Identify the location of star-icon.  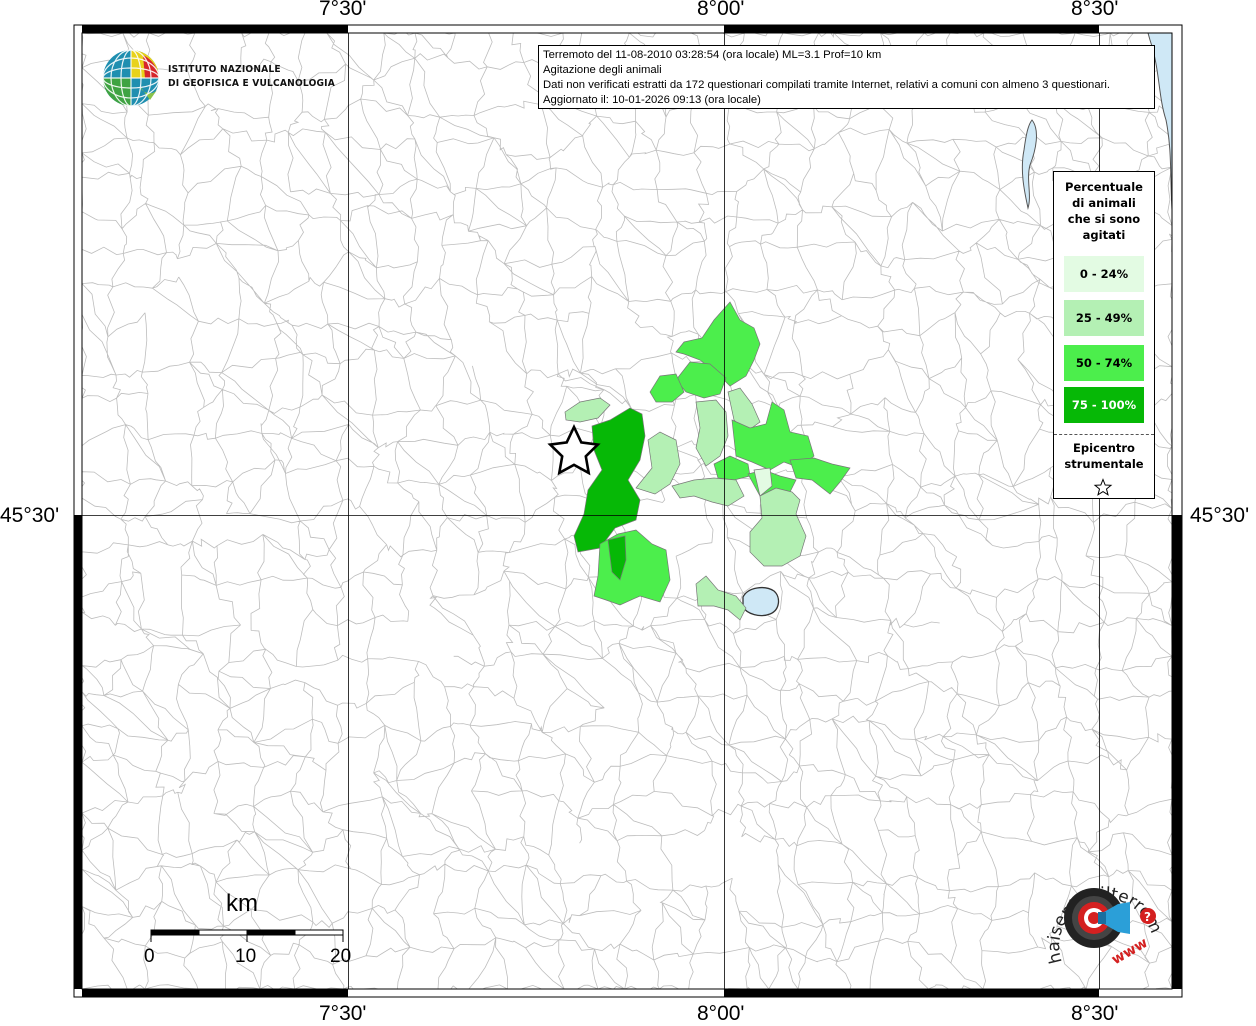
(1103, 487).